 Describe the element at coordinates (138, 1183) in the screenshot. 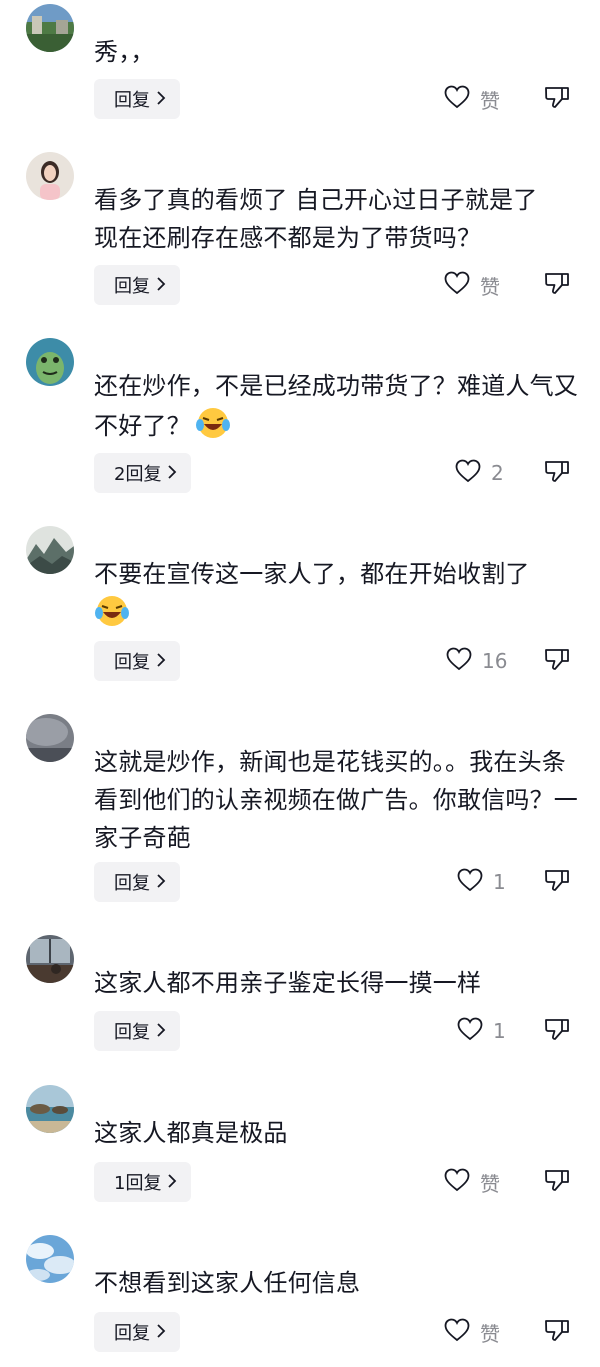

I see `reply-label: 1回复` at that location.